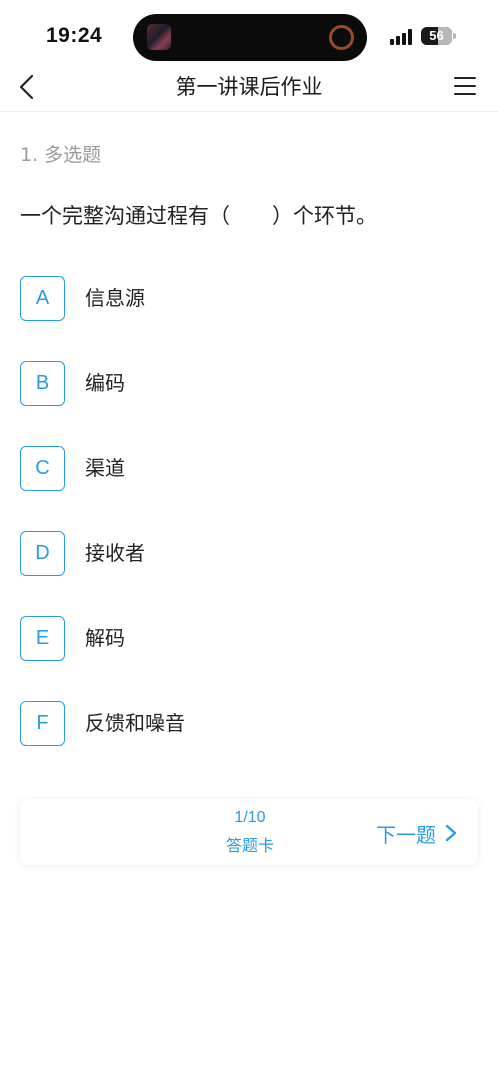  I want to click on battery-icon: 56, so click(436, 36).